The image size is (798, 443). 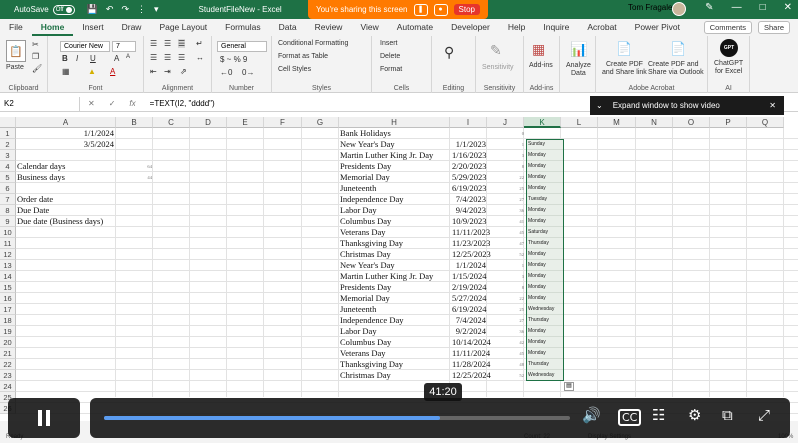 What do you see at coordinates (545, 320) in the screenshot?
I see `cell-k18: Thursday` at bounding box center [545, 320].